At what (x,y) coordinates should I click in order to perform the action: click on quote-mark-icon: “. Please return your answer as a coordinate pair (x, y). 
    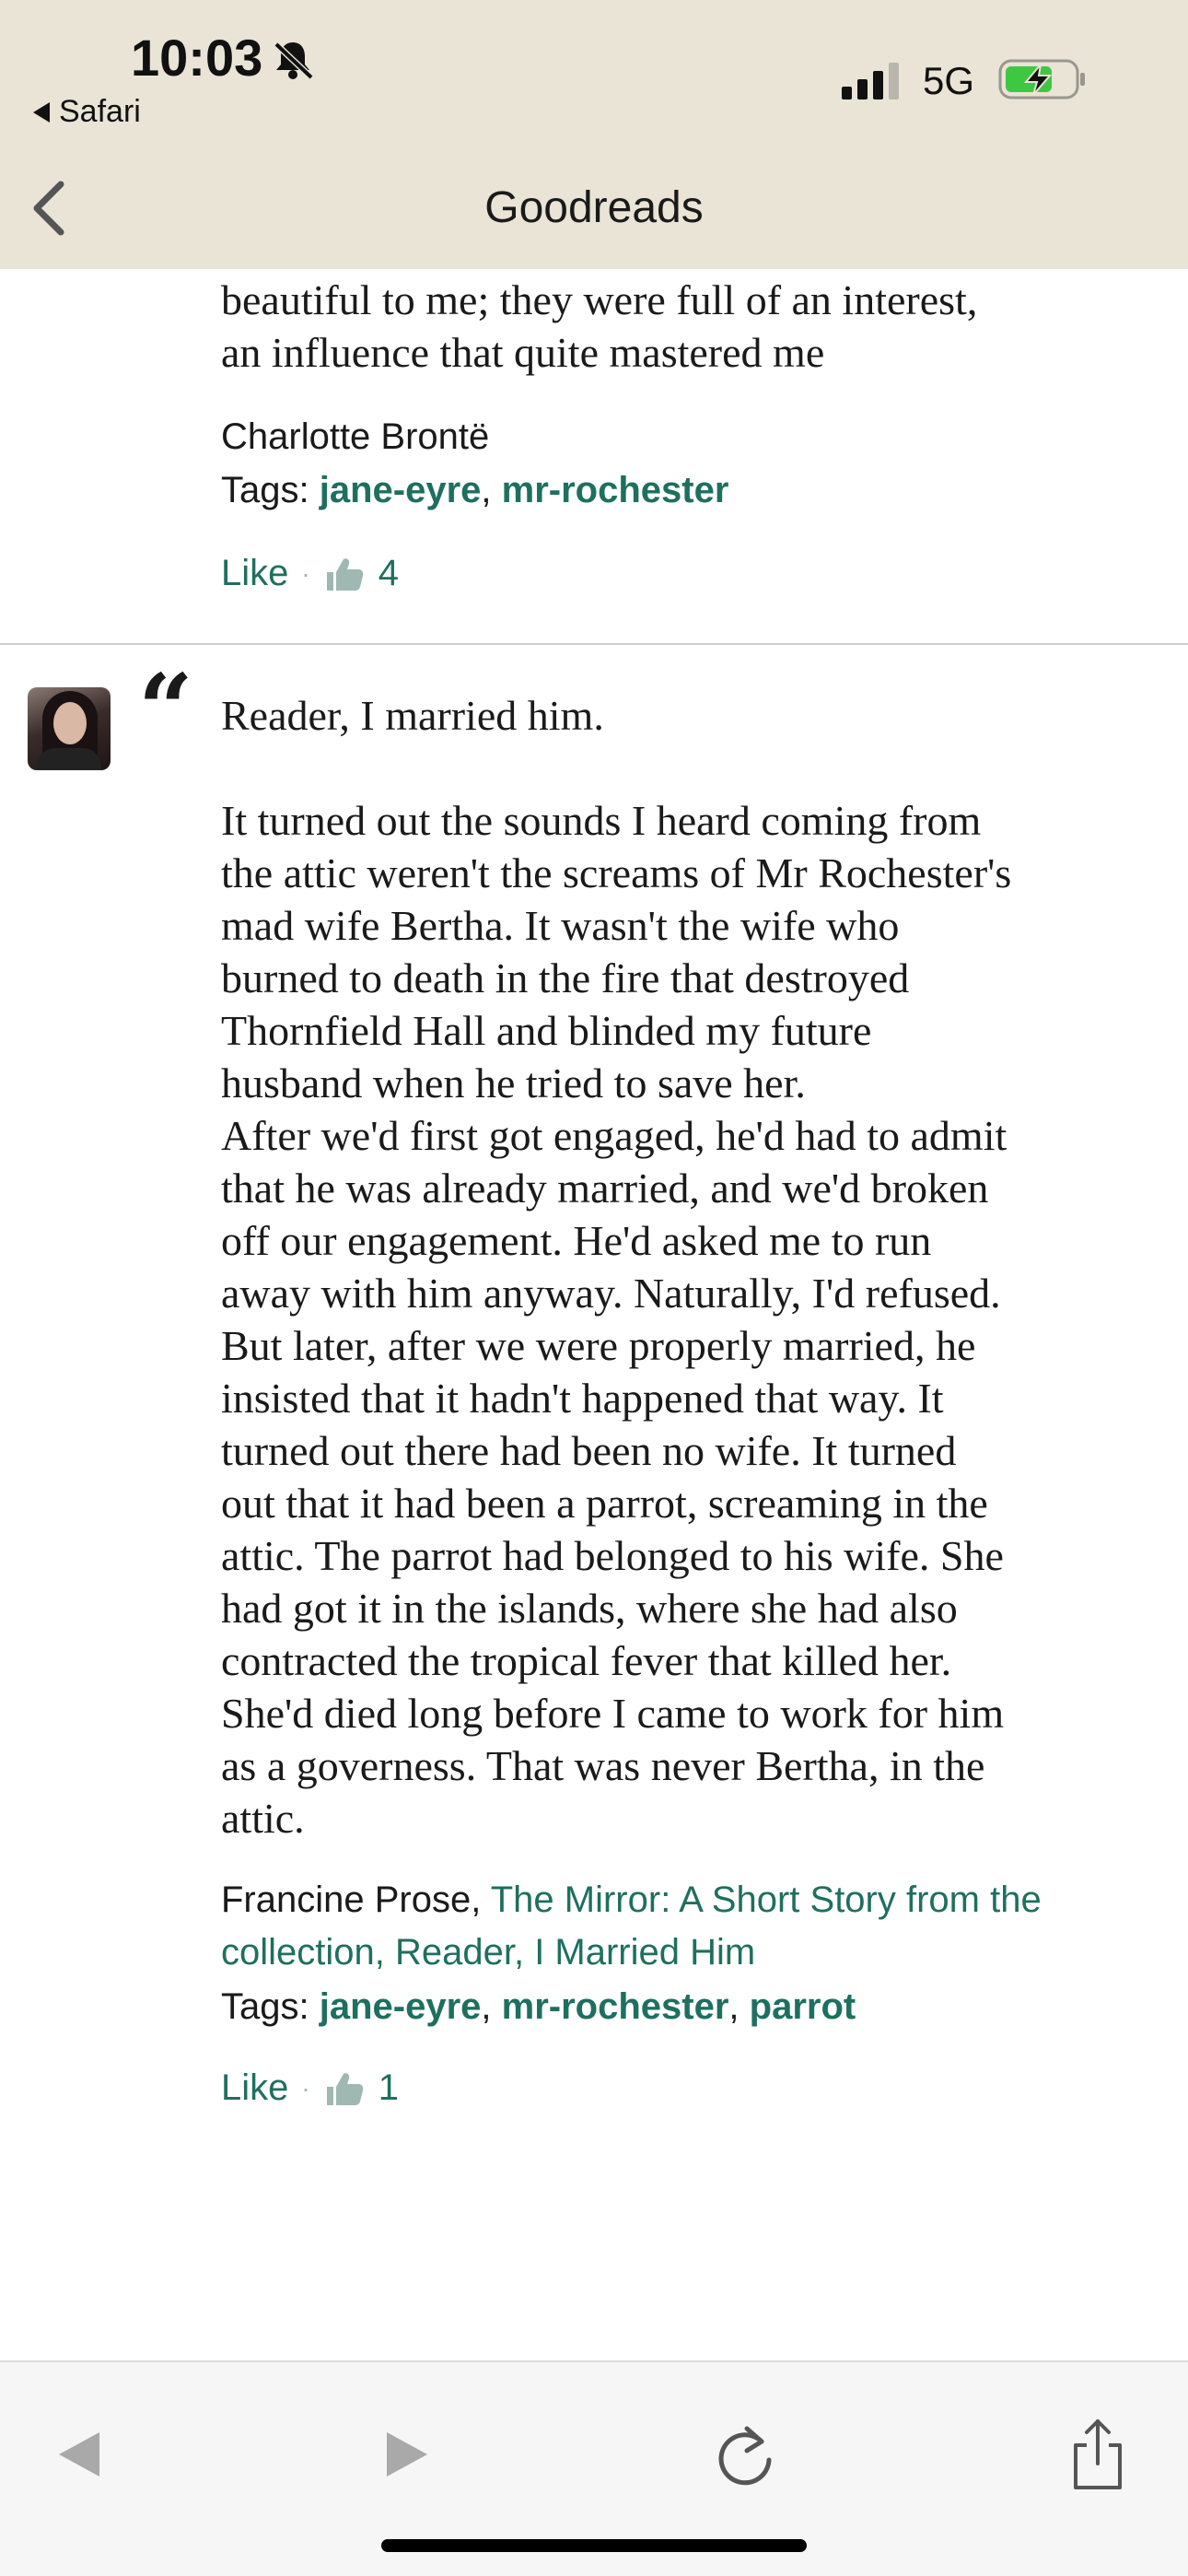
    Looking at the image, I should click on (165, 709).